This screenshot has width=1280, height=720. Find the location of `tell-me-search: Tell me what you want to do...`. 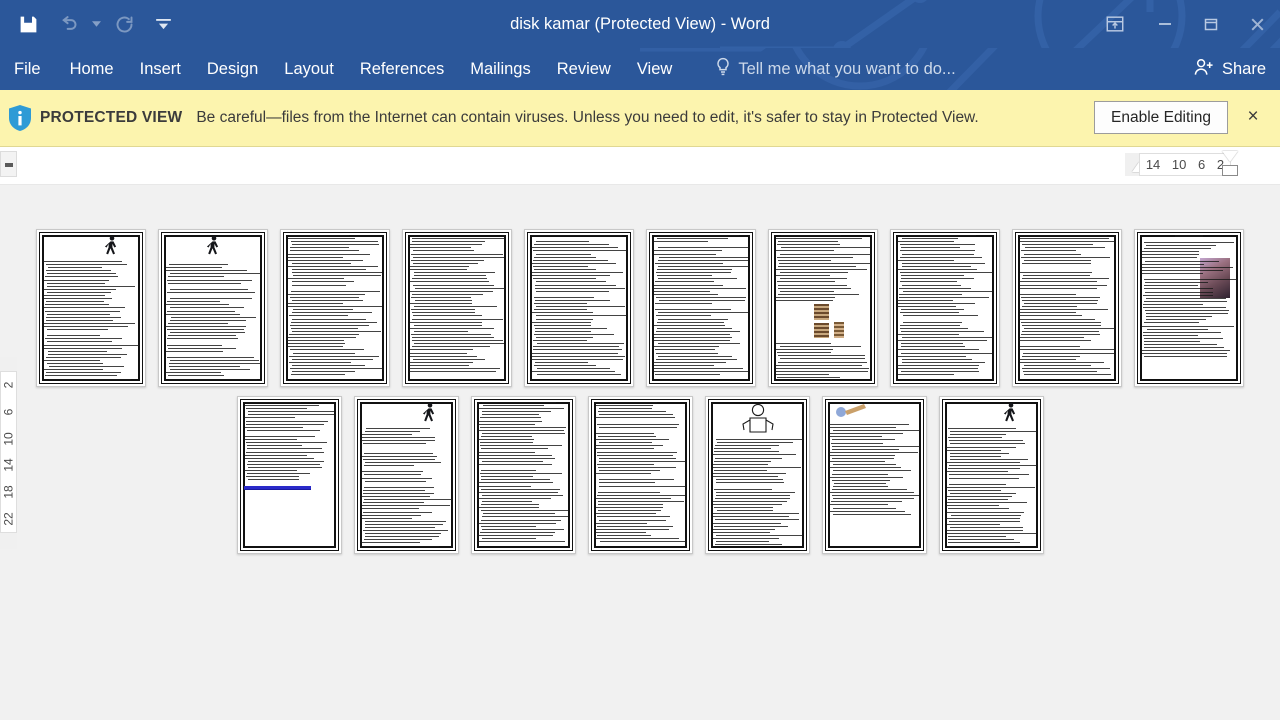

tell-me-search: Tell me what you want to do... is located at coordinates (835, 69).